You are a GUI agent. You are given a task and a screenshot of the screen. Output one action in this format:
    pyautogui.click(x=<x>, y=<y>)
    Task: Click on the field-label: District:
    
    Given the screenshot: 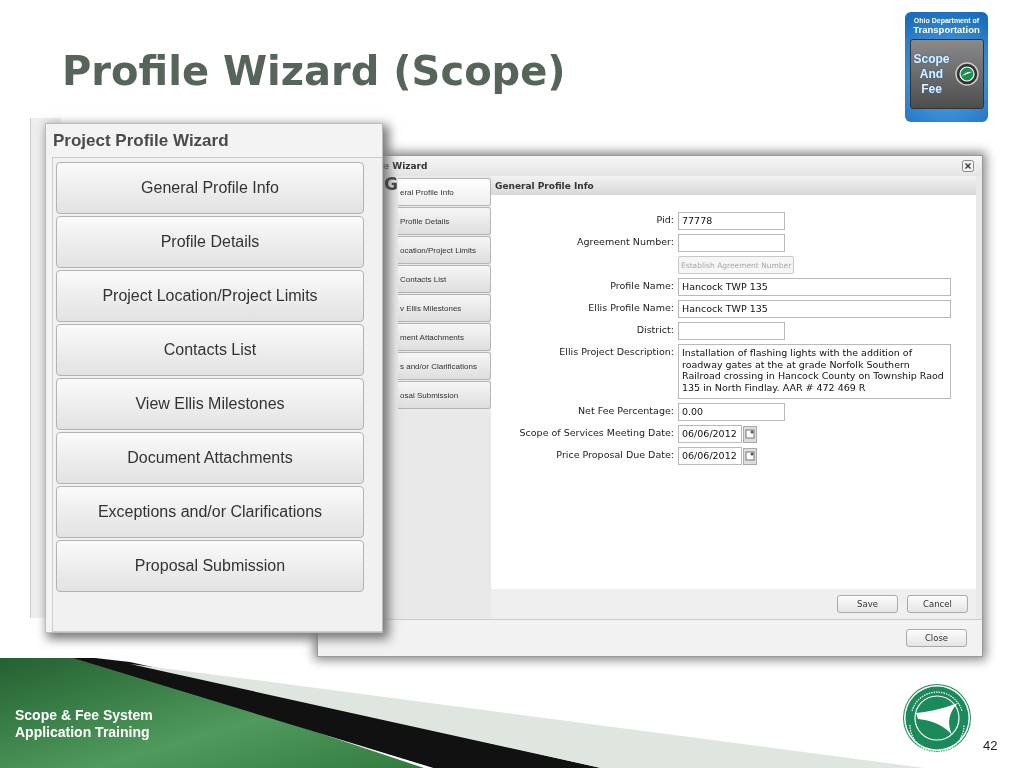 What is the action you would take?
    pyautogui.click(x=655, y=330)
    